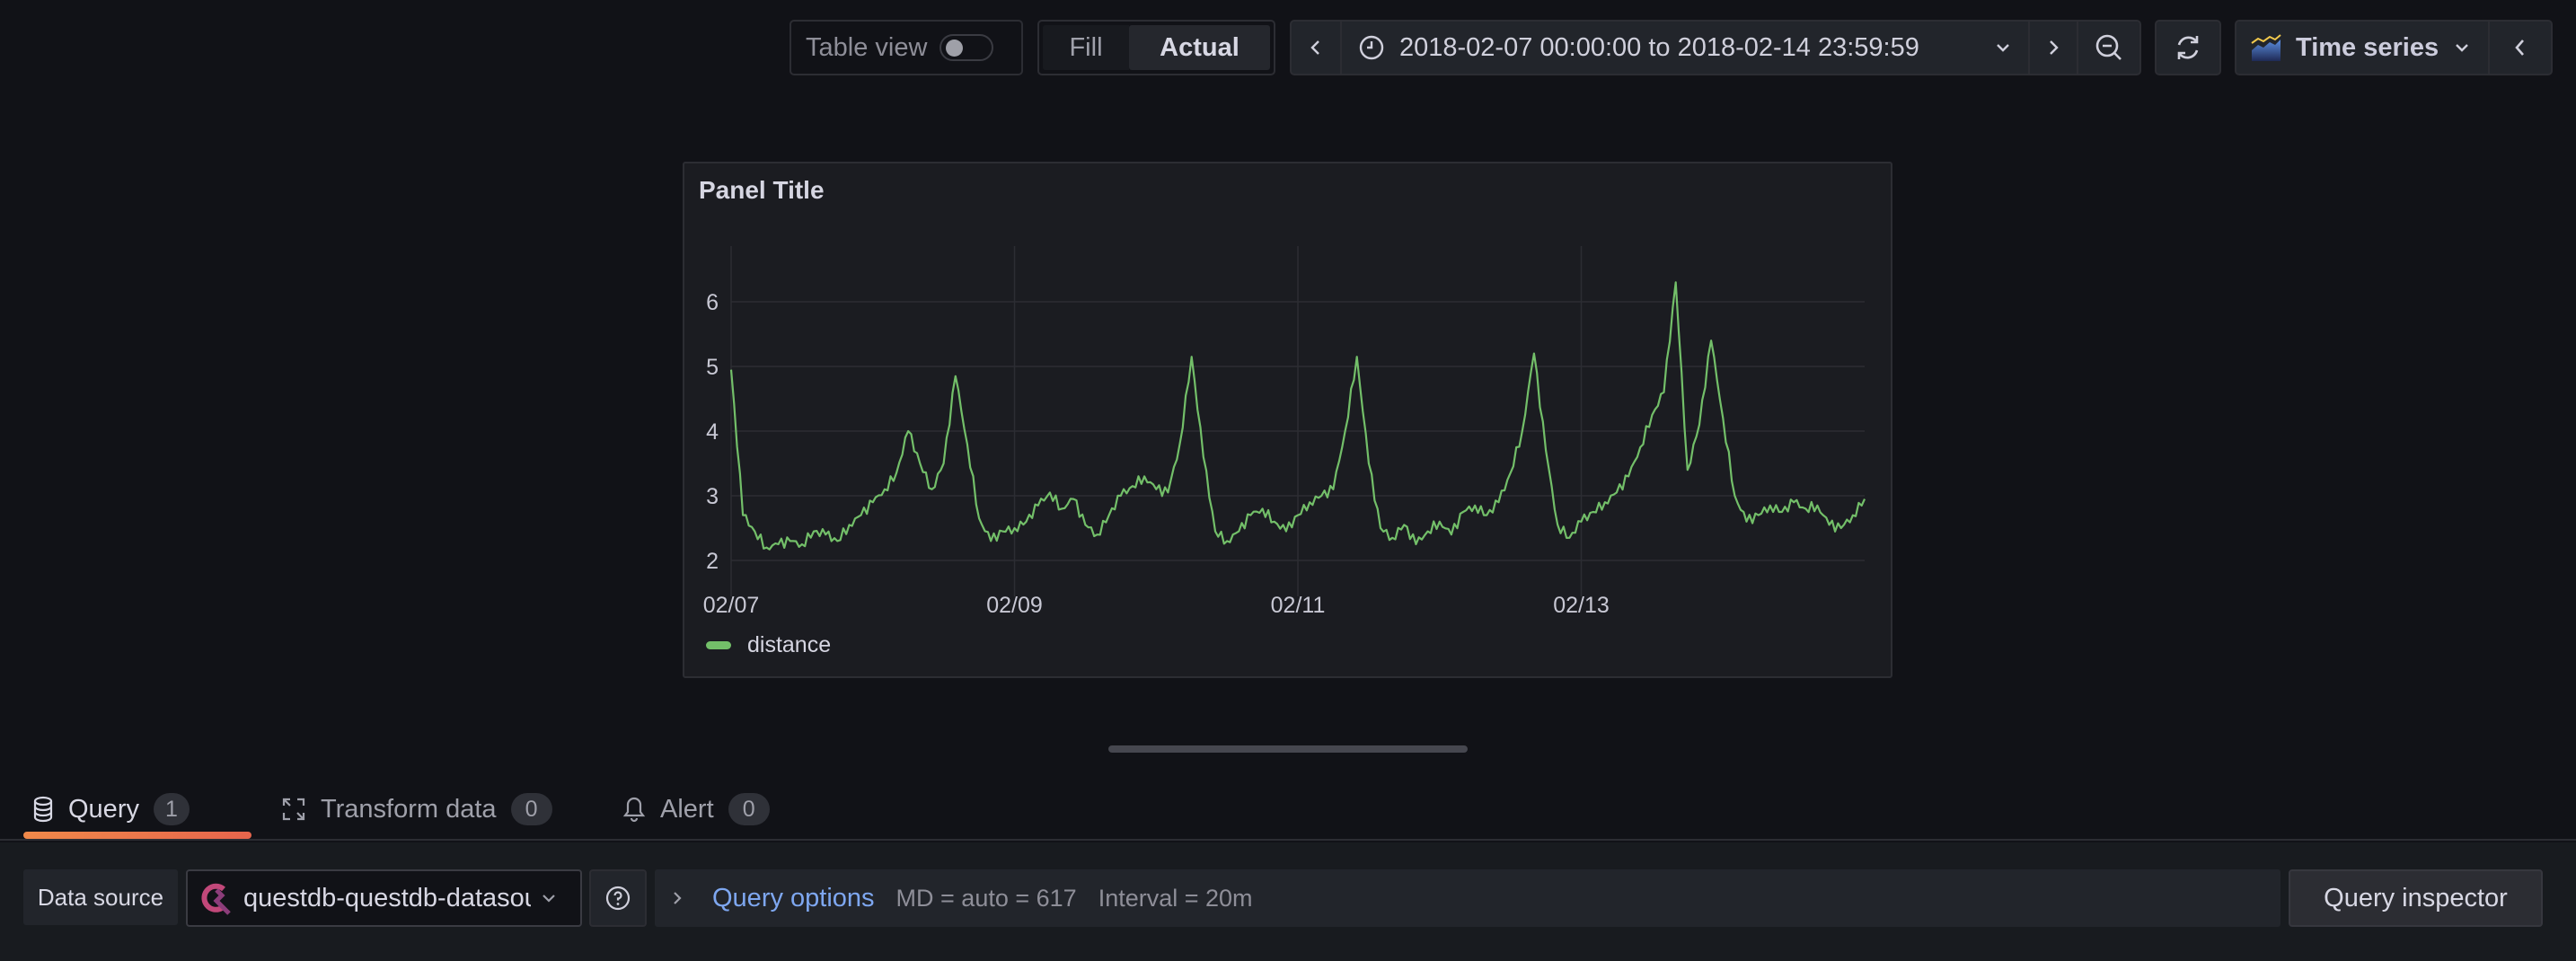  I want to click on viz-type-button: Time series, so click(2362, 48).